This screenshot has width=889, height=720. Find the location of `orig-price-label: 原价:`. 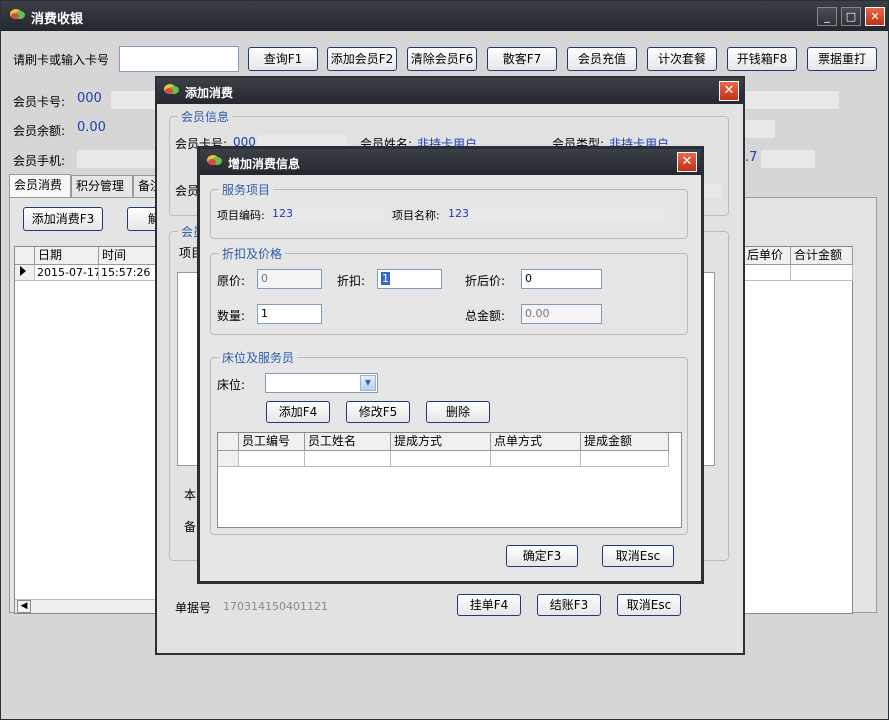

orig-price-label: 原价: is located at coordinates (231, 281).